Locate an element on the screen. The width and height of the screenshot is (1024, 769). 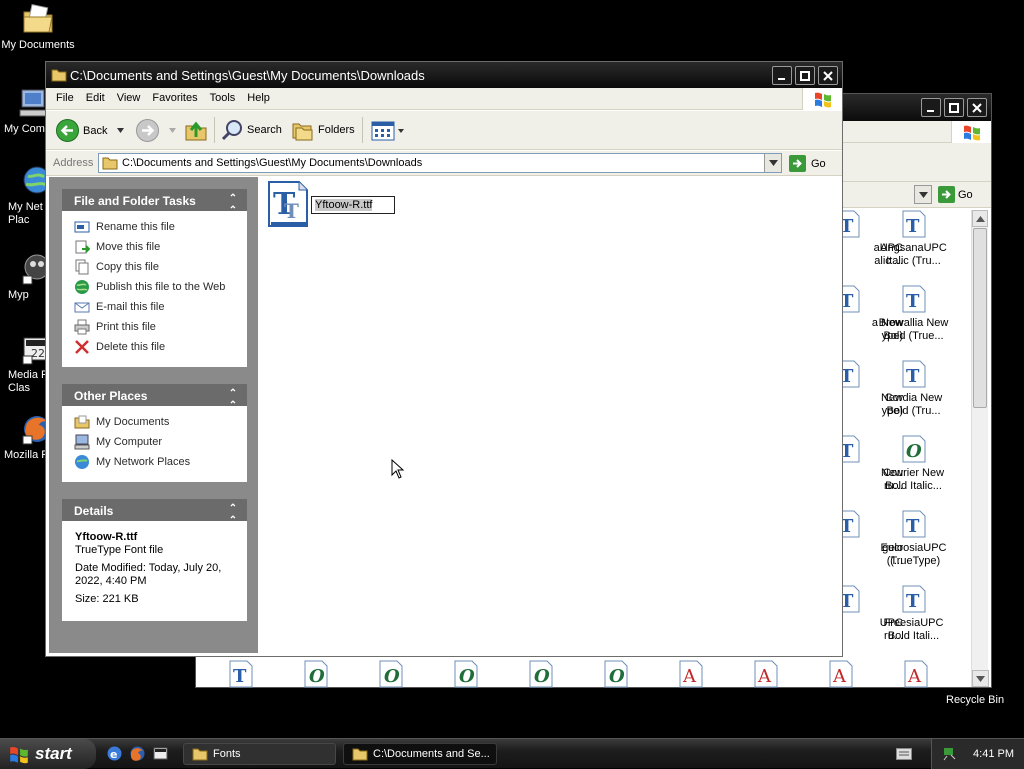
task-rename-file: Rename this file is located at coordinates (154, 227).